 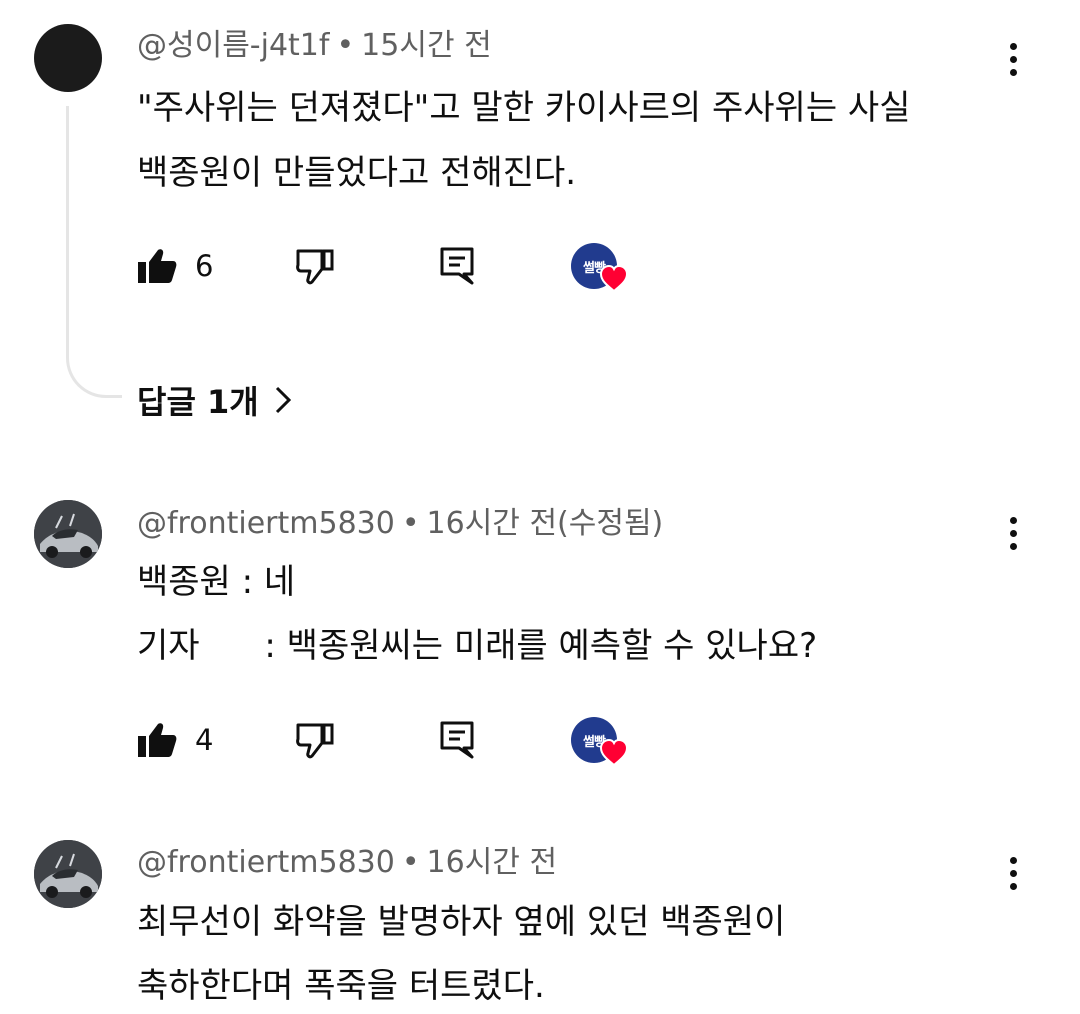 What do you see at coordinates (216, 582) in the screenshot?
I see `comment-text-line: 백종원 : 네` at bounding box center [216, 582].